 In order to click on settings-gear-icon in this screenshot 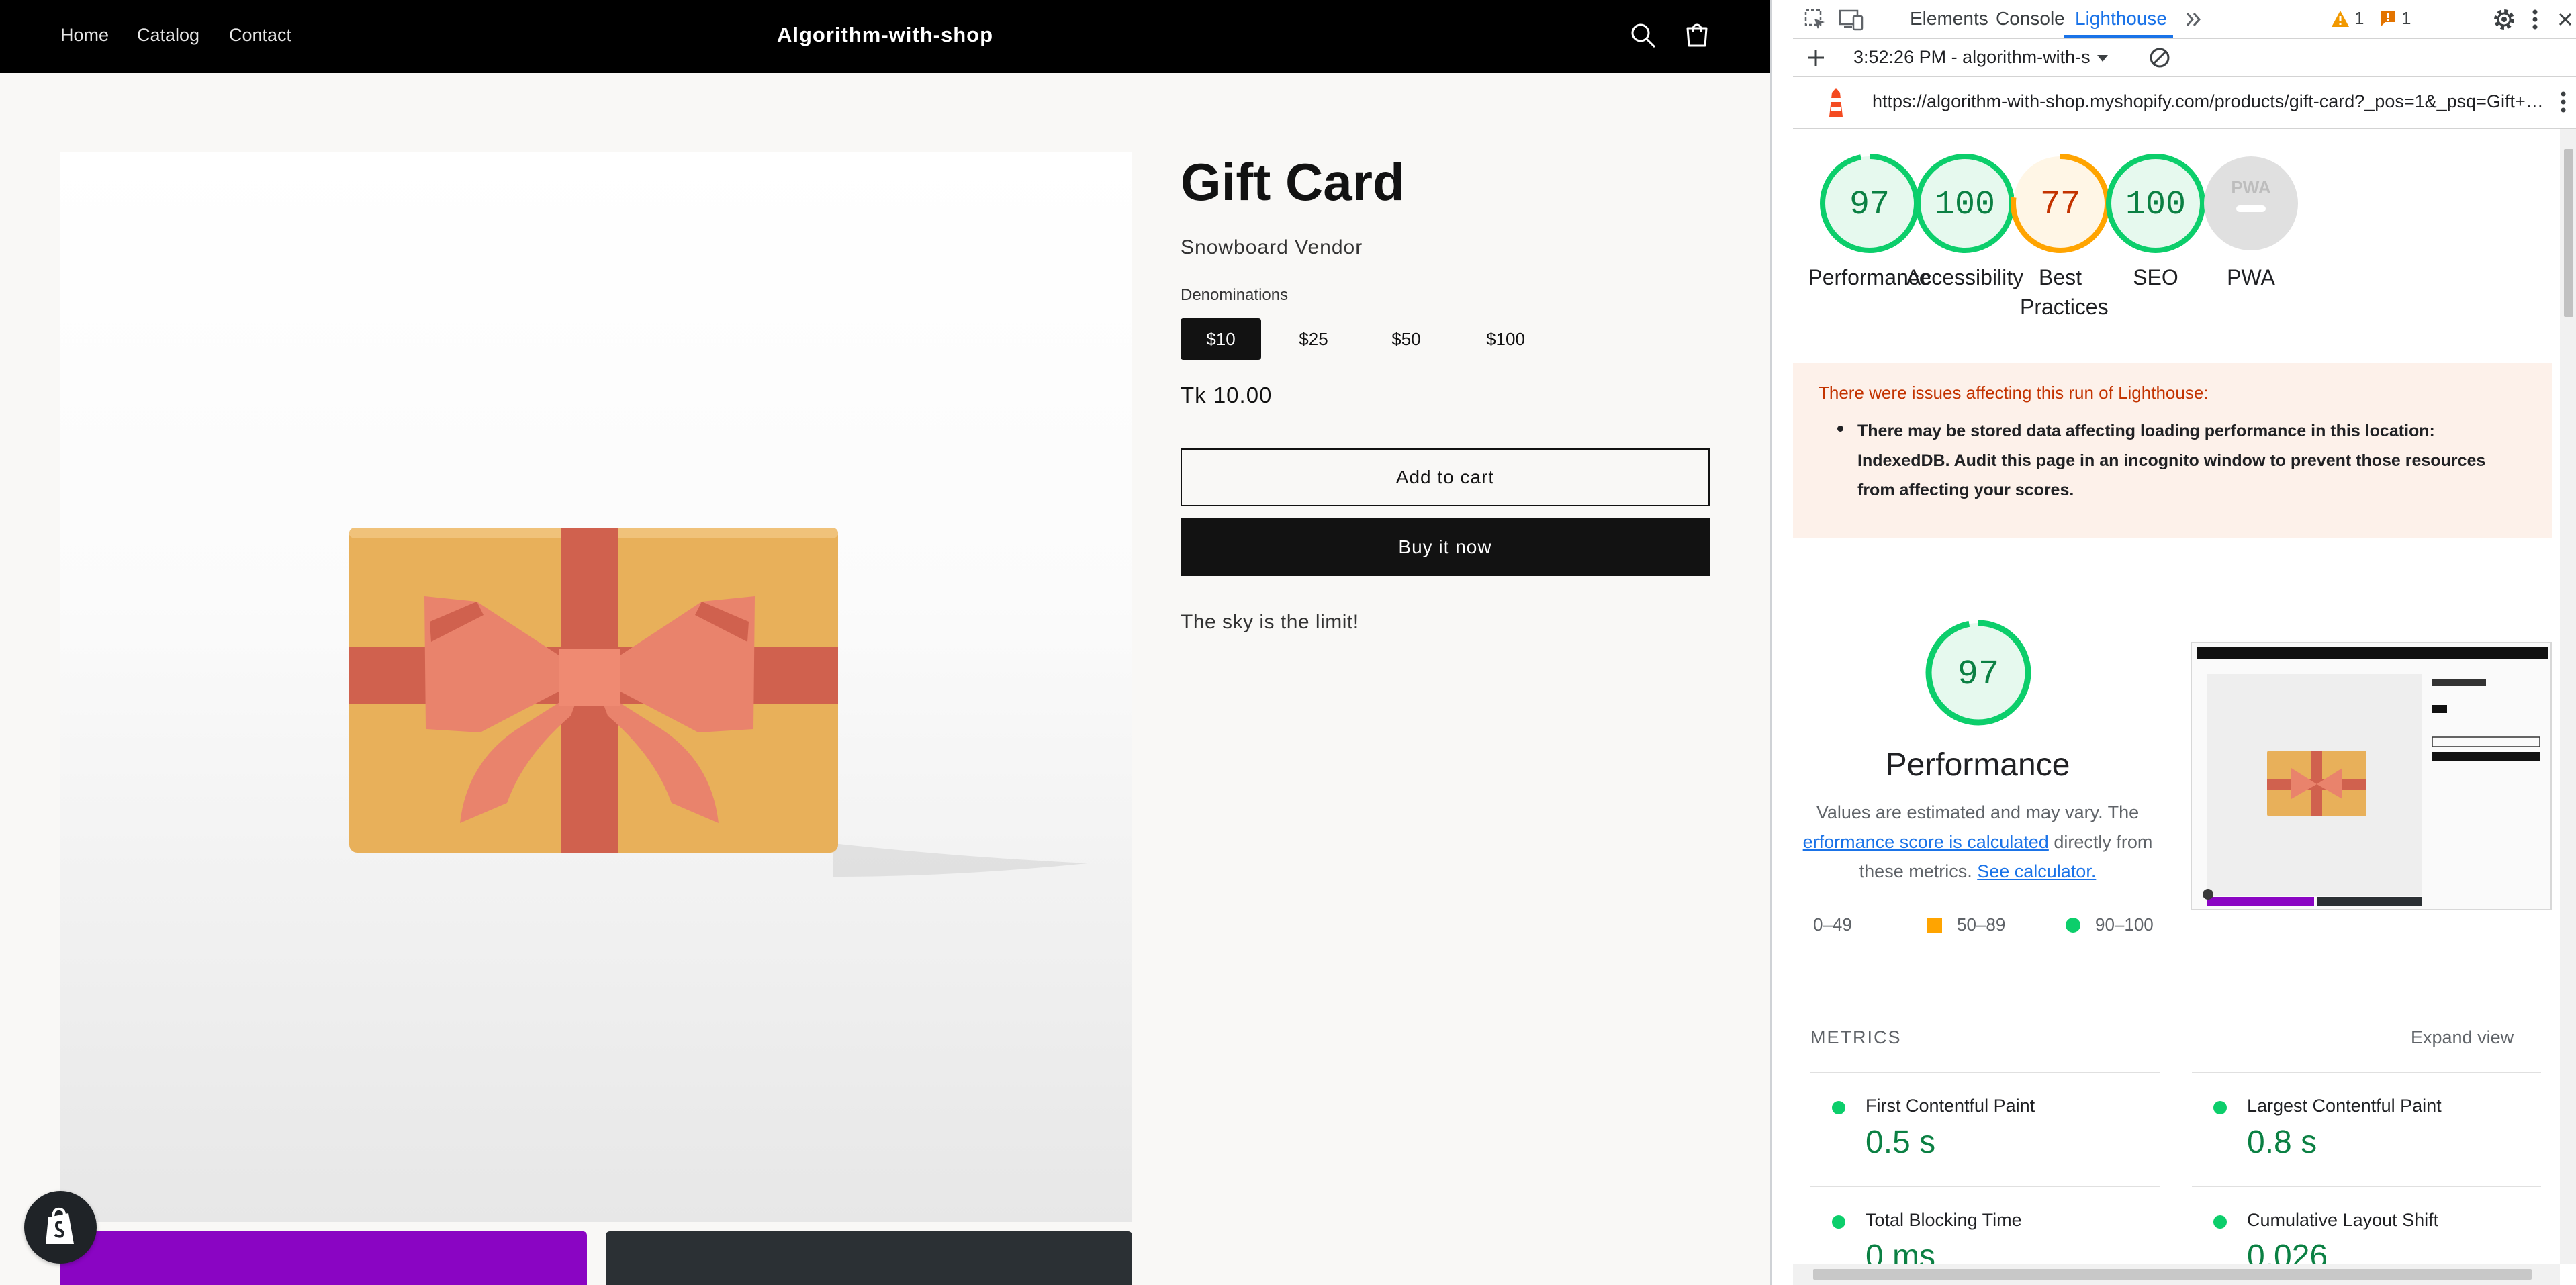, I will do `click(2504, 22)`.